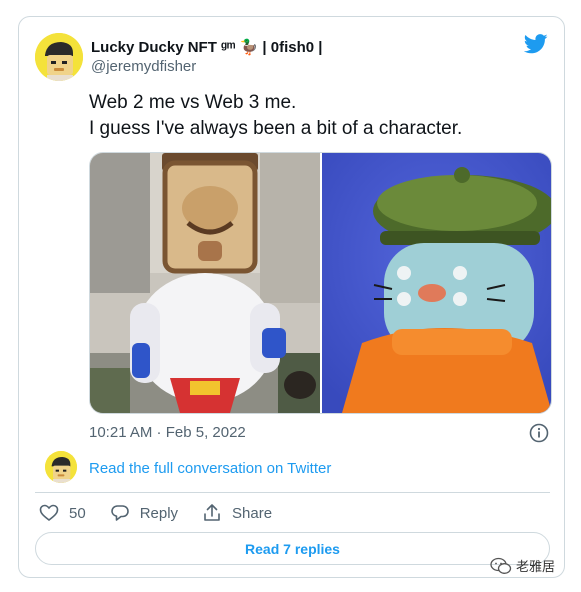 The image size is (581, 592). Describe the element at coordinates (212, 512) in the screenshot. I see `share-icon` at that location.